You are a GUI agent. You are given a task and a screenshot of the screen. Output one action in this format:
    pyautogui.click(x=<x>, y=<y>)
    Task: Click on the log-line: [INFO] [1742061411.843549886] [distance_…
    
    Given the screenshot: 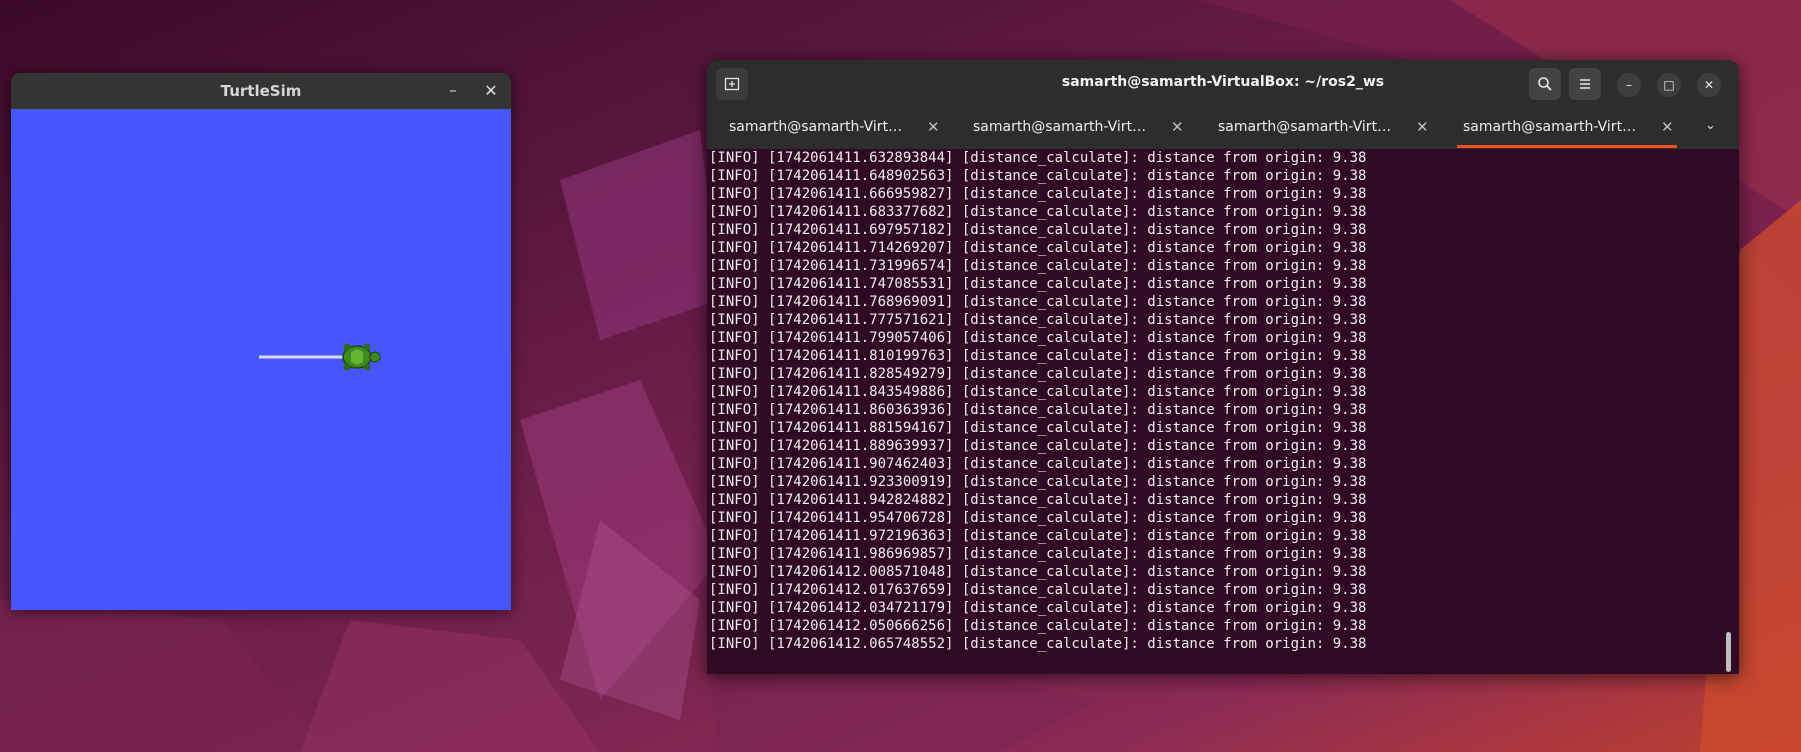 What is the action you would take?
    pyautogui.click(x=1038, y=392)
    